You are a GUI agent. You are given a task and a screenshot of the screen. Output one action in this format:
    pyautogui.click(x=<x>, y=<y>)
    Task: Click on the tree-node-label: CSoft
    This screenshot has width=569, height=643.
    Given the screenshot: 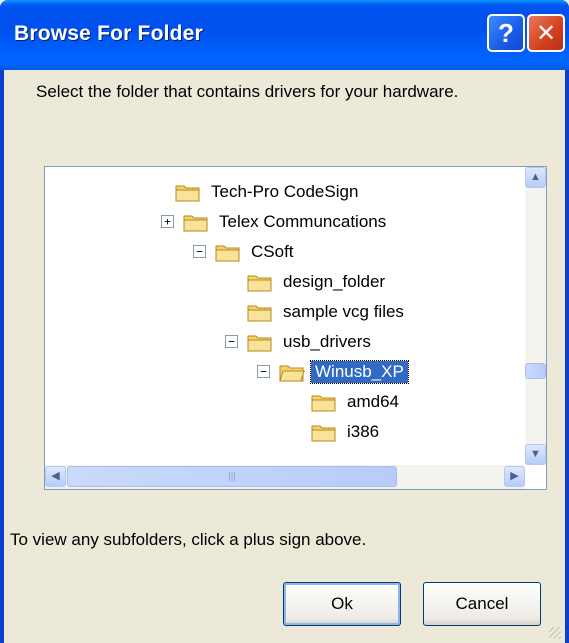 What is the action you would take?
    pyautogui.click(x=272, y=251)
    